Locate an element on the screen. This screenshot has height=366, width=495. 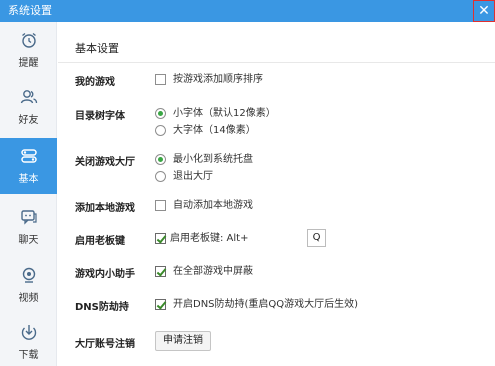
exit-lobby-text: 退出大厅 is located at coordinates (193, 176).